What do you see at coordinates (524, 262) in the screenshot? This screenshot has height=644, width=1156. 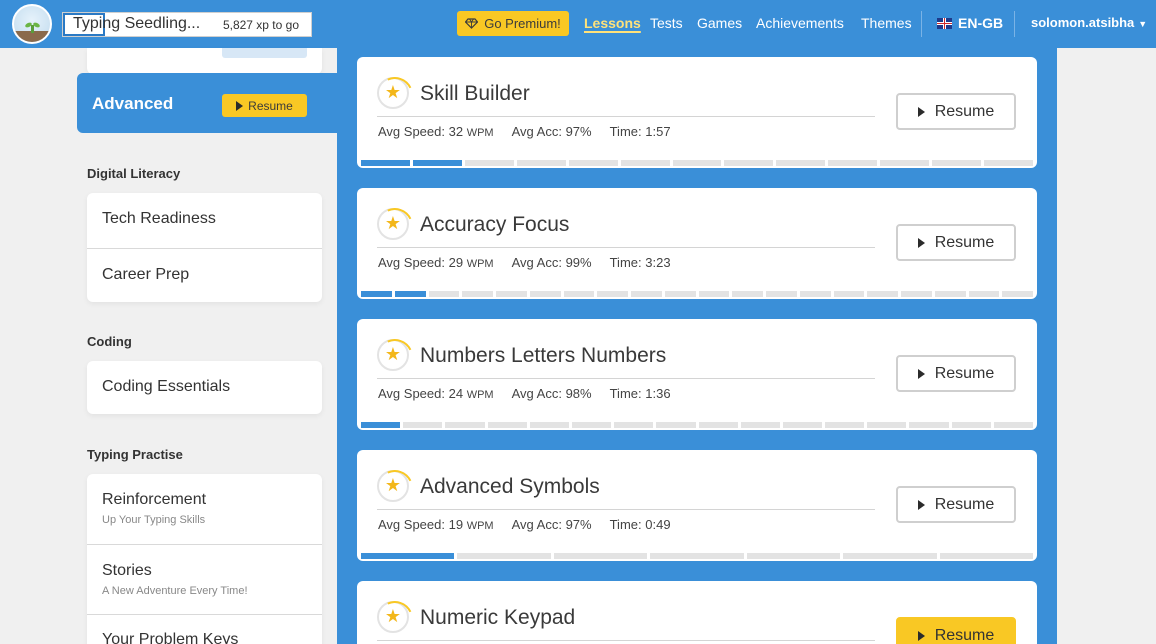 I see `lesson-stats: Avg Speed: 29 WPM Avg Acc: 99% Time: 3:23` at bounding box center [524, 262].